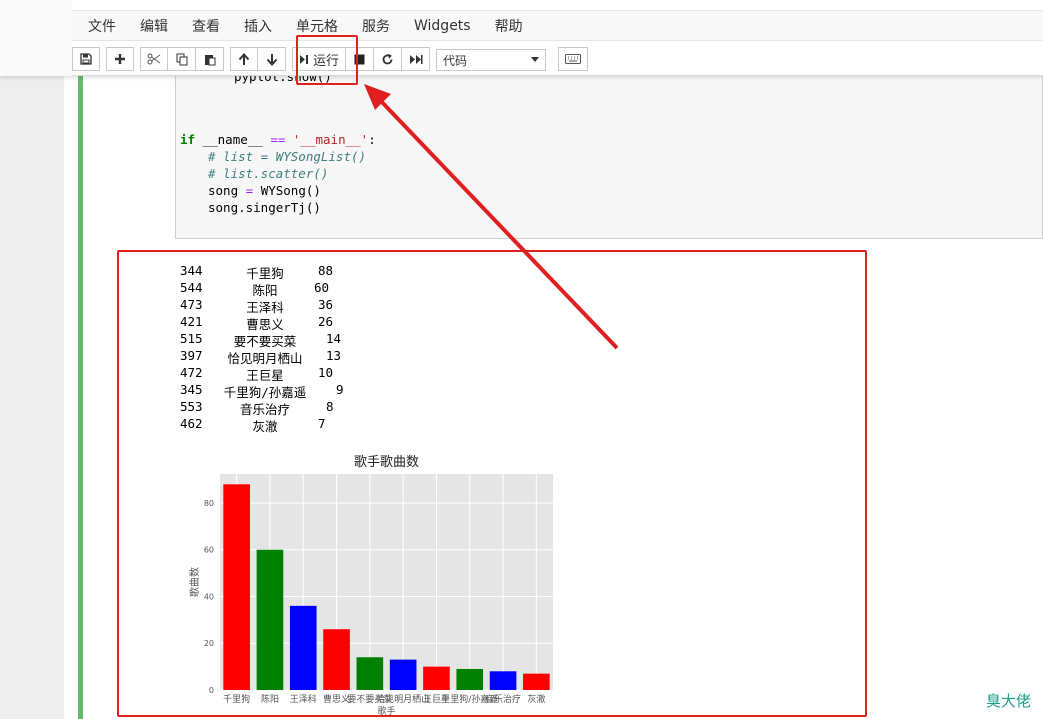  I want to click on run-all-button, so click(416, 59).